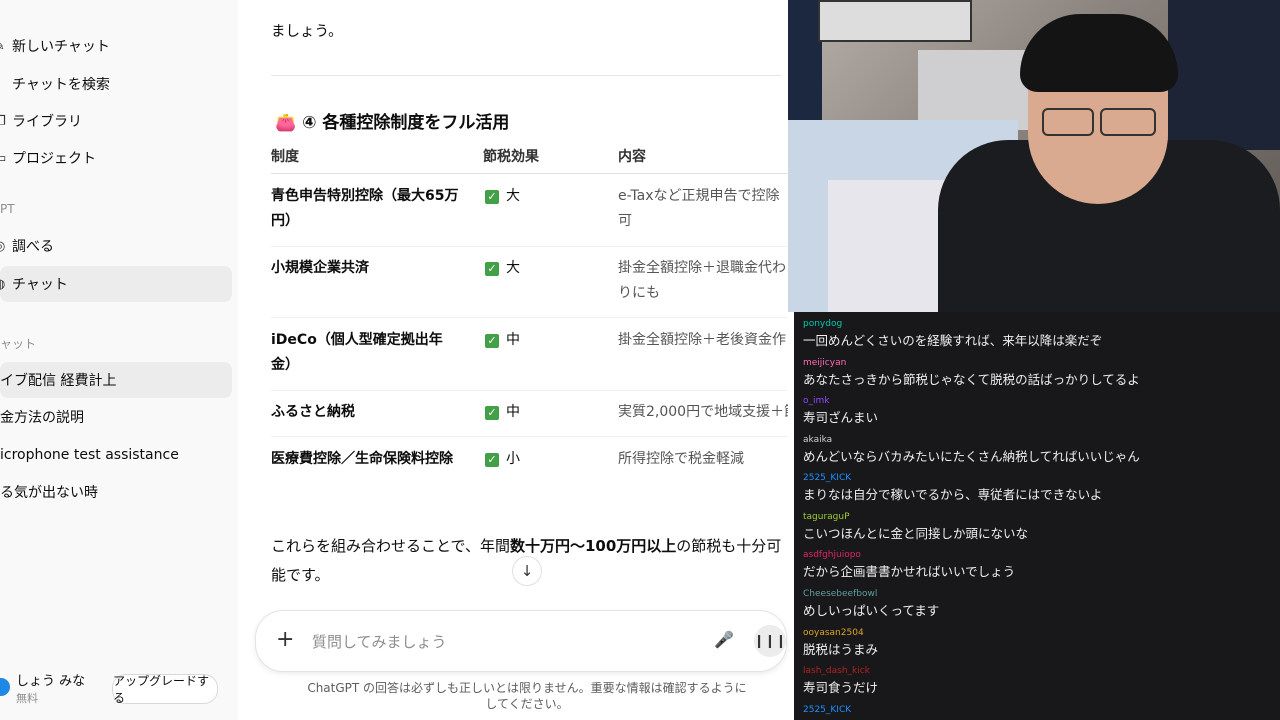 Image resolution: width=1280 pixels, height=720 pixels. What do you see at coordinates (116, 492) in the screenshot?
I see `sidebar-chat-item: る気が出ない時` at bounding box center [116, 492].